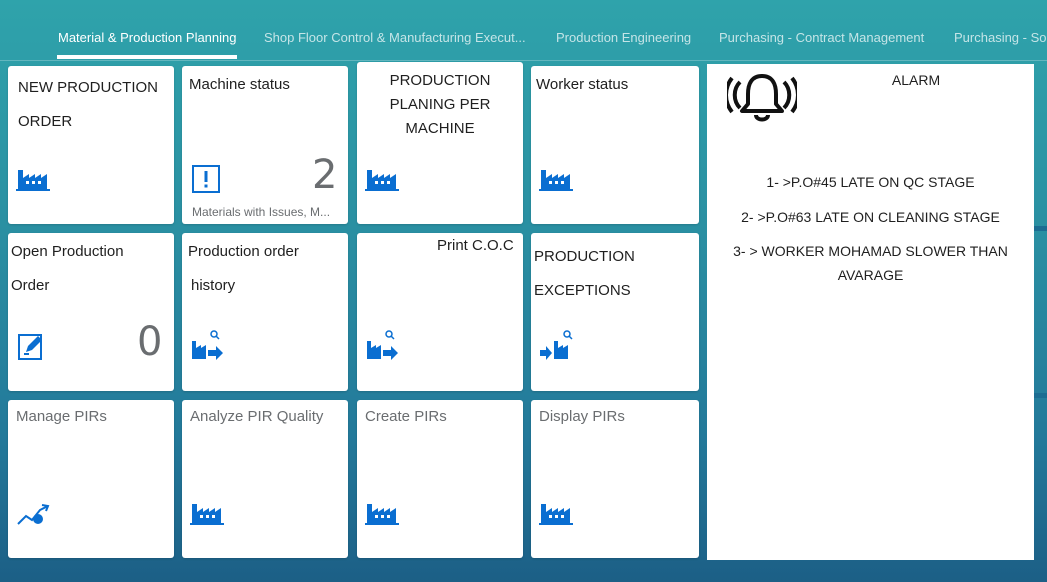 The height and width of the screenshot is (582, 1047). What do you see at coordinates (243, 251) in the screenshot?
I see `tile-title-line: Production order` at bounding box center [243, 251].